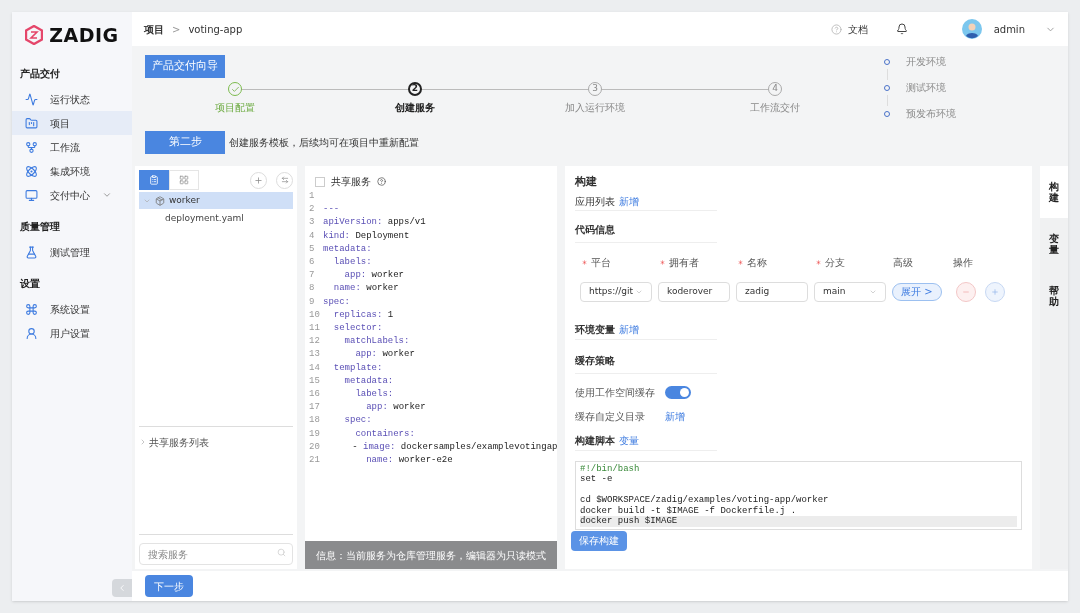 This screenshot has height=613, width=1080. What do you see at coordinates (850, 291) in the screenshot?
I see `select-field: main` at bounding box center [850, 291].